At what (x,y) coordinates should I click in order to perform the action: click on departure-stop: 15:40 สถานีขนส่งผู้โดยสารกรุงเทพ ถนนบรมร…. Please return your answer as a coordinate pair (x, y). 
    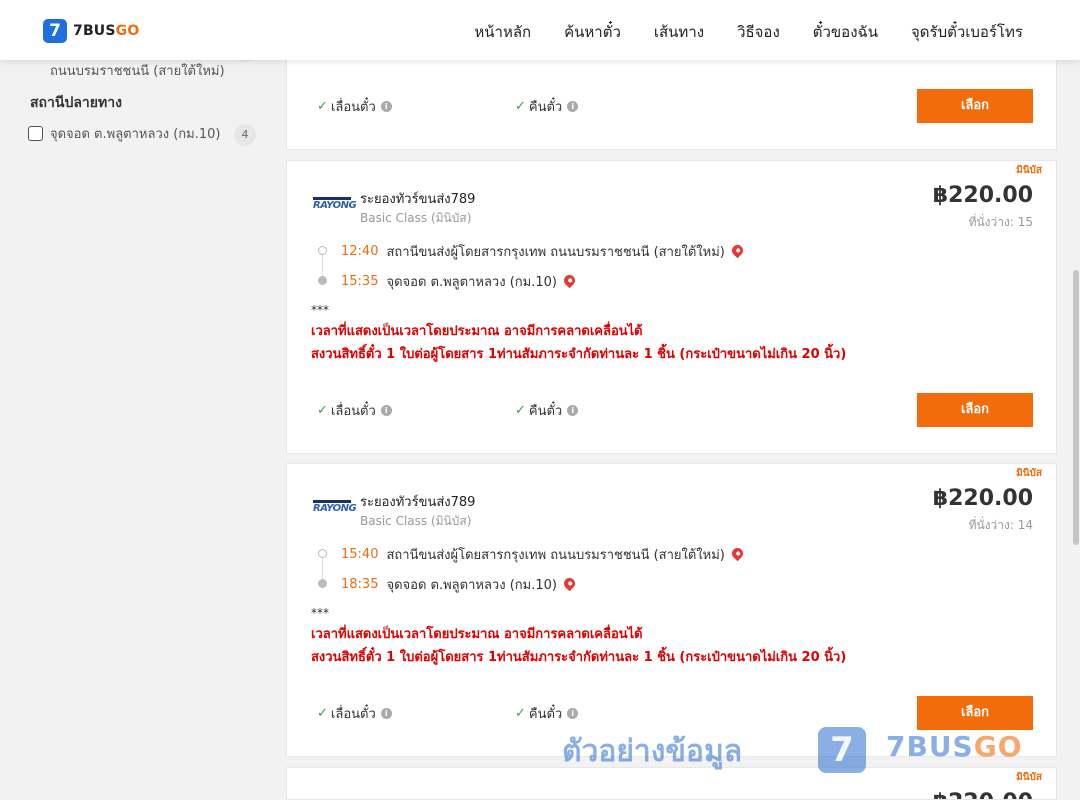
    Looking at the image, I should click on (543, 554).